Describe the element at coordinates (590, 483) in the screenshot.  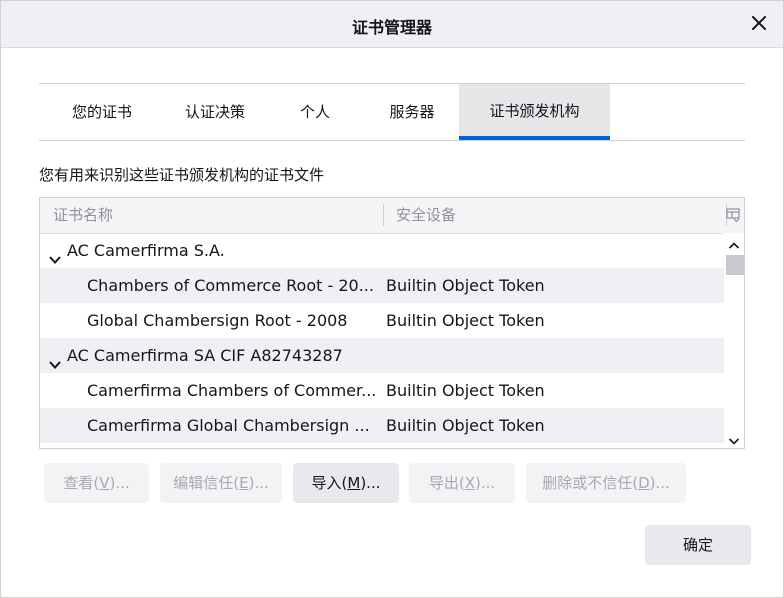
I see `delete-button-label: 删除或不信任(` at that location.